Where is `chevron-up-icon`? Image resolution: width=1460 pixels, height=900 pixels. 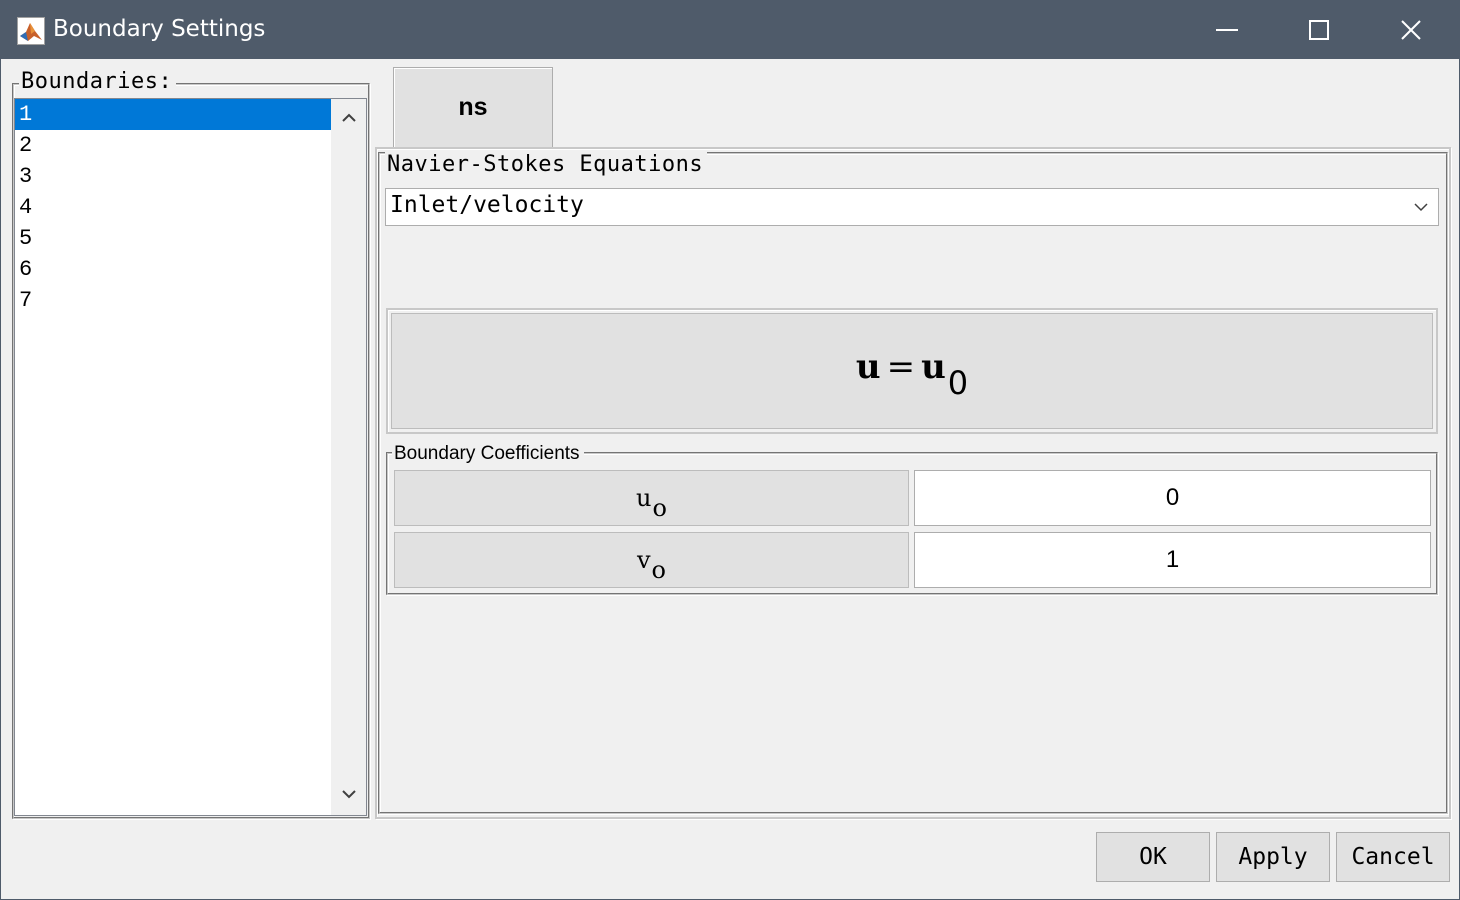
chevron-up-icon is located at coordinates (348, 119).